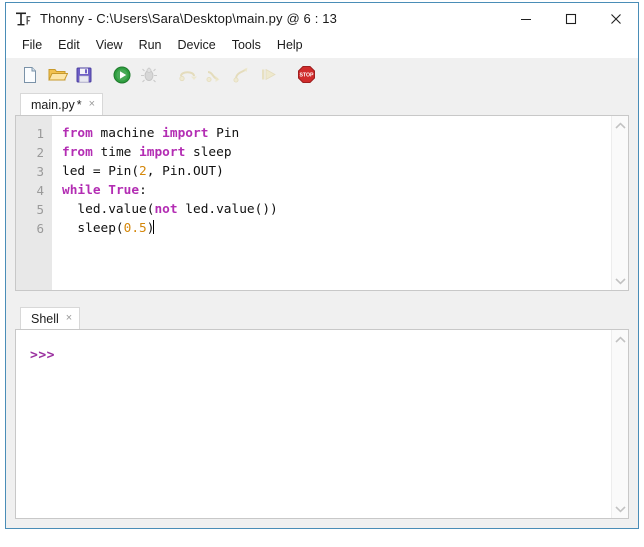  Describe the element at coordinates (127, 133) in the screenshot. I see `code-token: machine` at that location.